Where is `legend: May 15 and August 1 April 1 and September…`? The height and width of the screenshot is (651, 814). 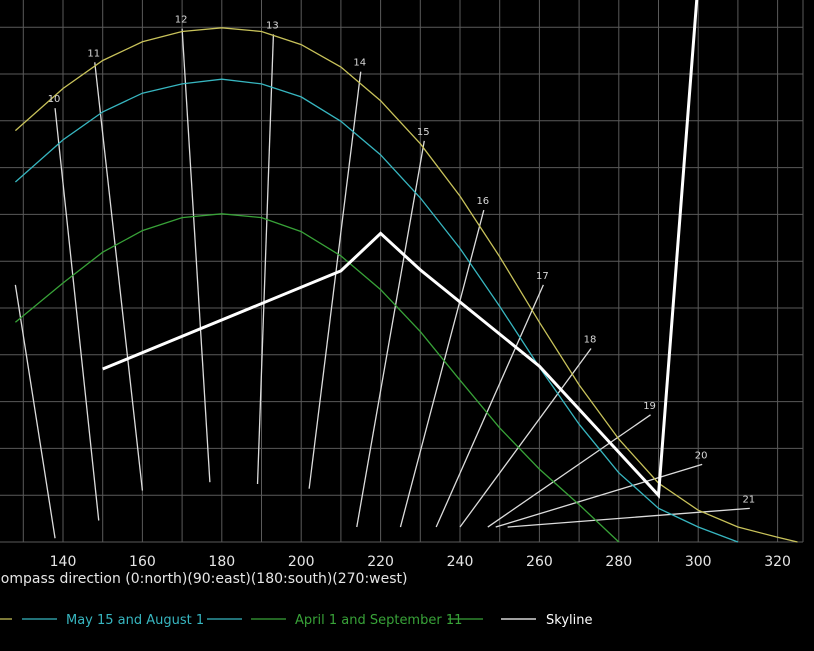 legend: May 15 and August 1 April 1 and September… is located at coordinates (296, 620).